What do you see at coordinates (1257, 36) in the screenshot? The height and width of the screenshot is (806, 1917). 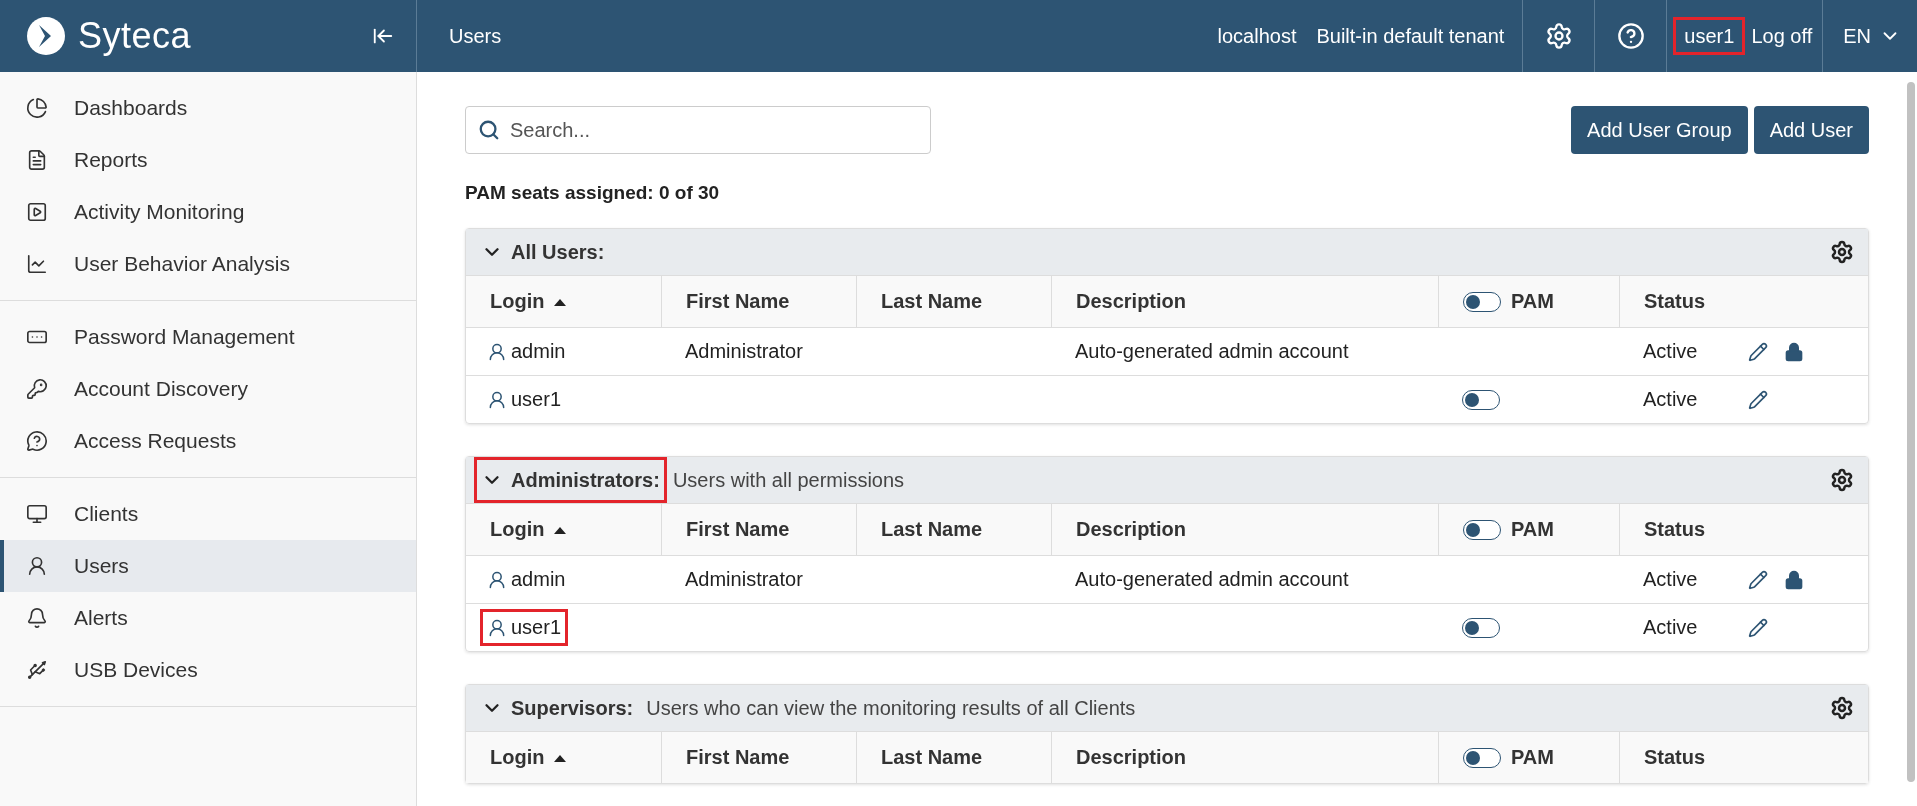 I see `host-name: localhost` at bounding box center [1257, 36].